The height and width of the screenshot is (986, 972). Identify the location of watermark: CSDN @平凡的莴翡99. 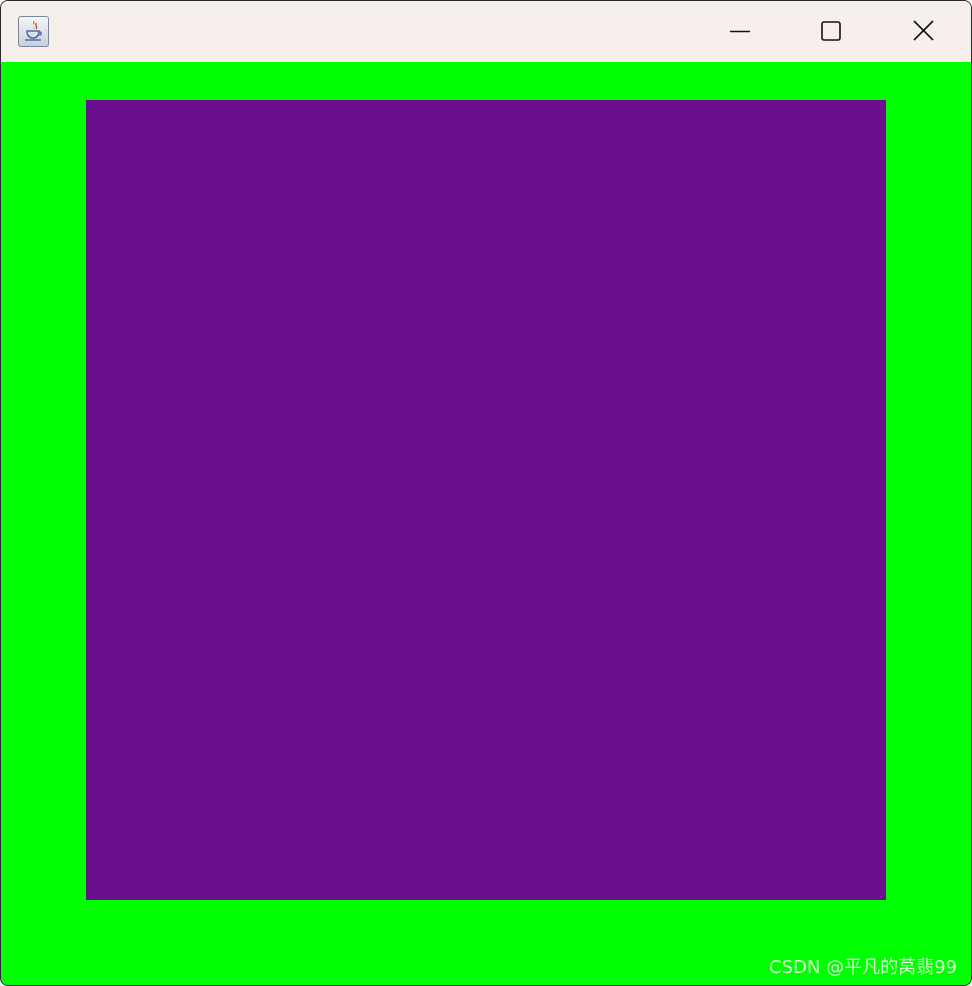
(863, 967).